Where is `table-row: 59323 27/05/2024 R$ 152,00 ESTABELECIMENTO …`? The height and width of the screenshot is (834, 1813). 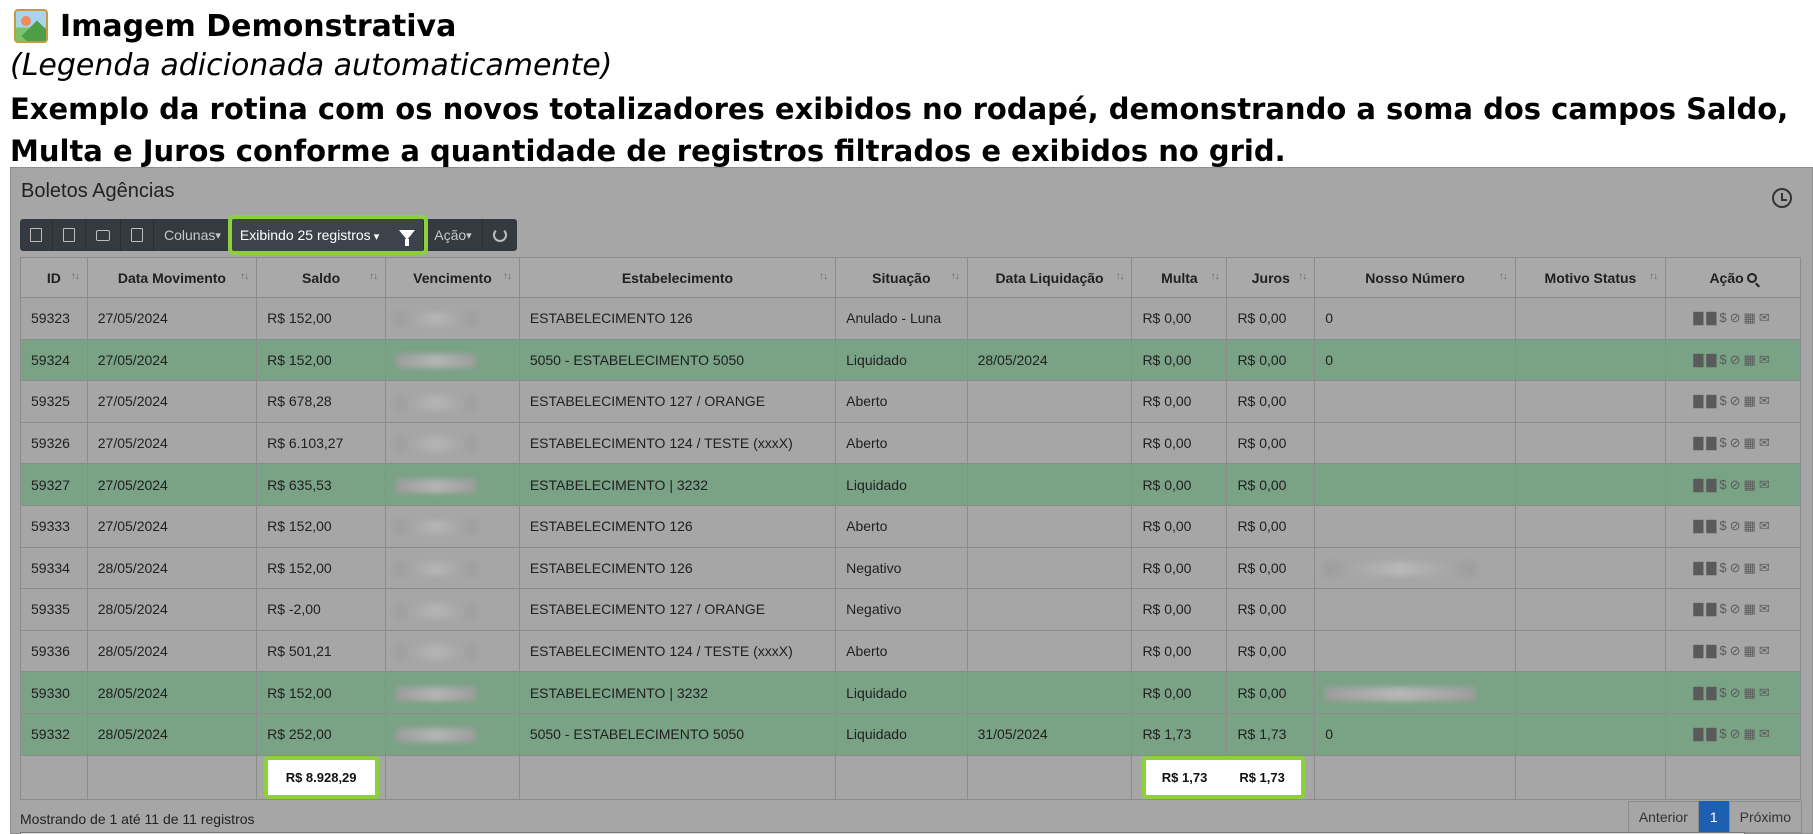 table-row: 59323 27/05/2024 R$ 152,00 ESTABELECIMENTO … is located at coordinates (910, 318).